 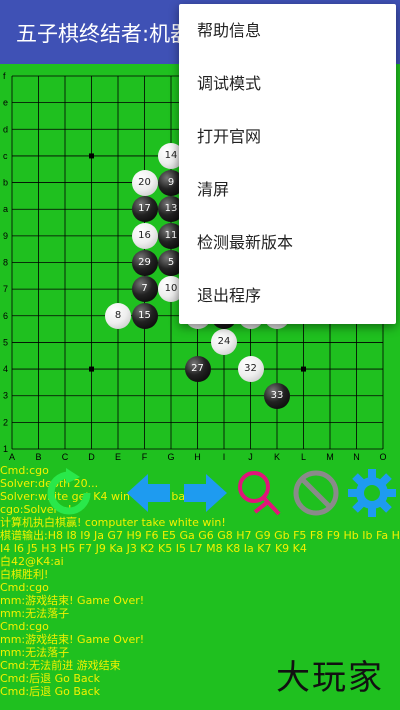 I want to click on row-label: a, so click(x=5, y=209).